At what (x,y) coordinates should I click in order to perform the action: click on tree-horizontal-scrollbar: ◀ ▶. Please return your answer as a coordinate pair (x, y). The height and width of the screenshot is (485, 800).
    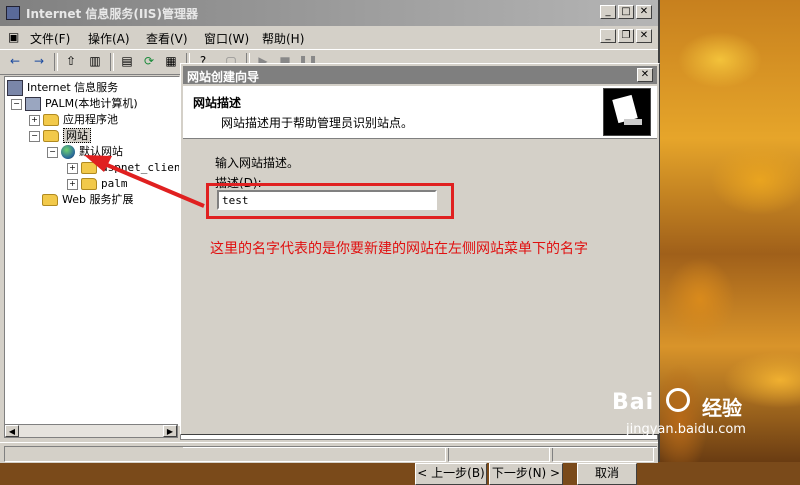
    Looking at the image, I should click on (91, 431).